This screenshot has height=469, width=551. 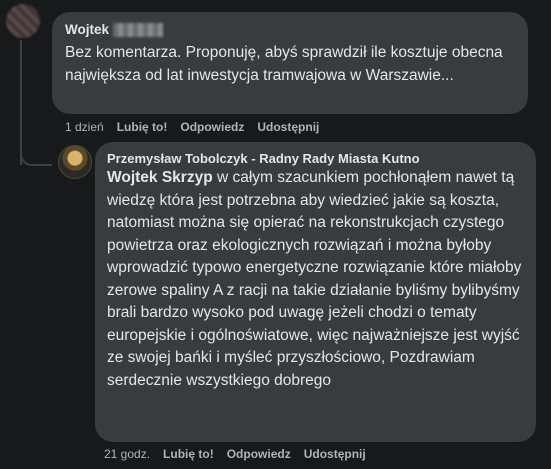 I want to click on redacted-surname, so click(x=138, y=29).